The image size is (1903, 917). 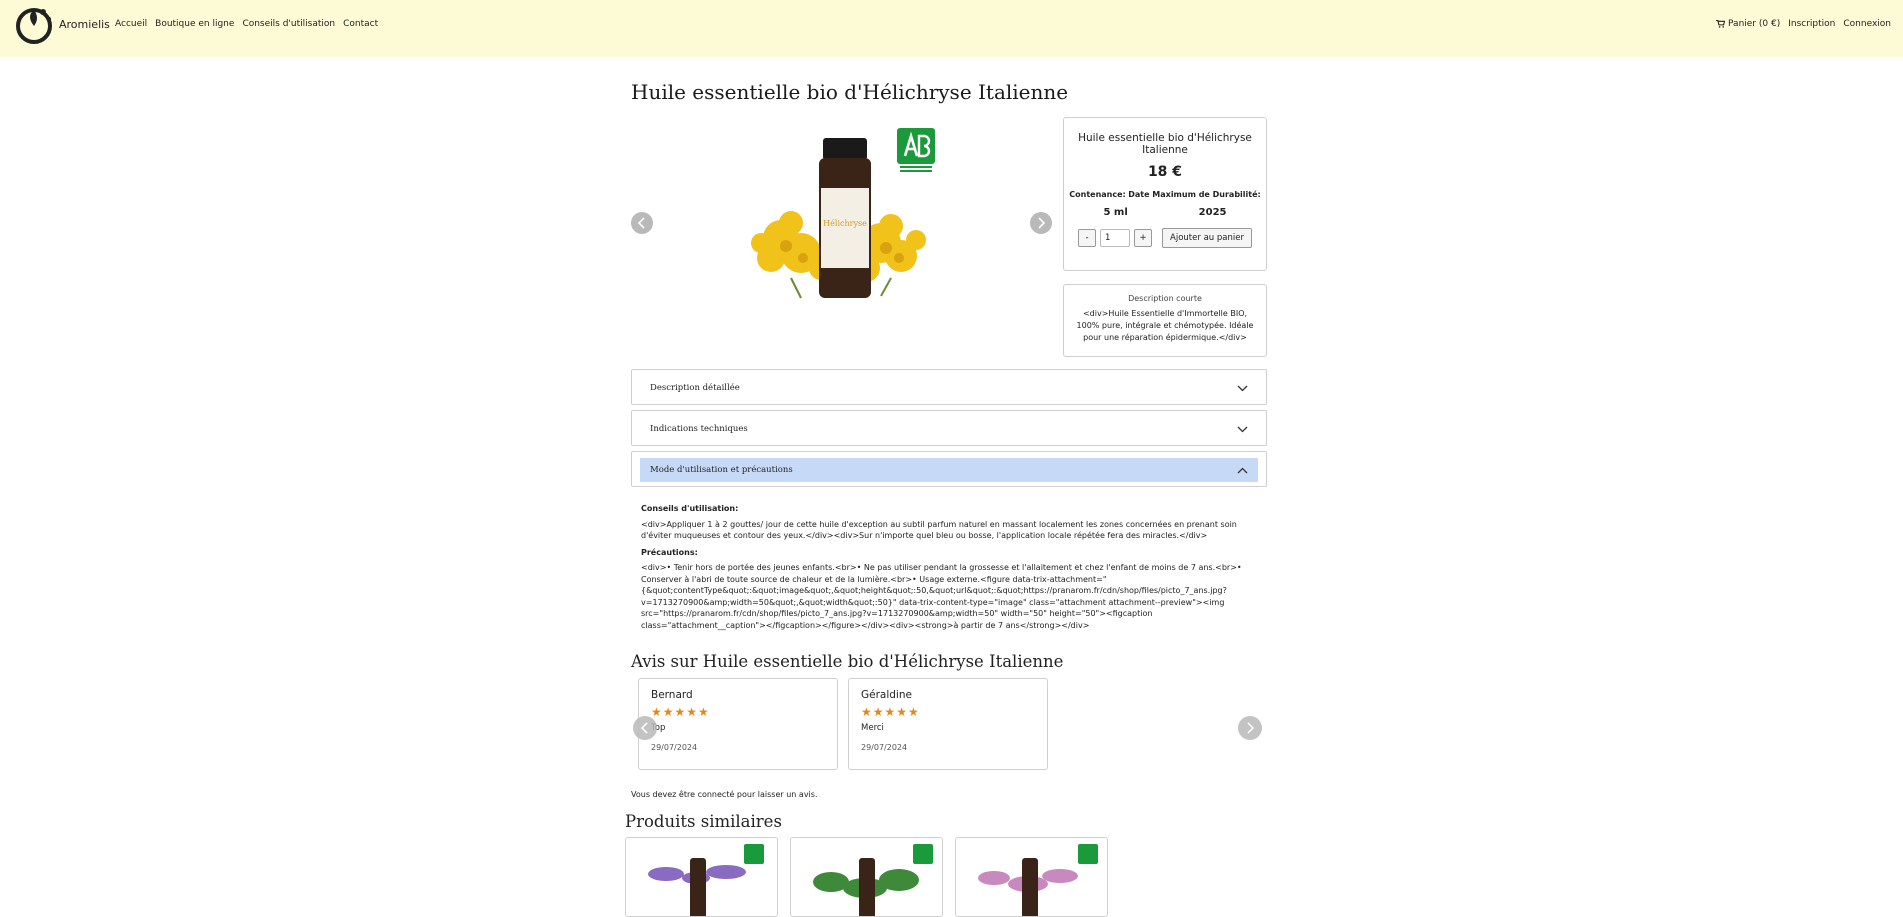 What do you see at coordinates (1811, 24) in the screenshot?
I see `register-link: Inscription` at bounding box center [1811, 24].